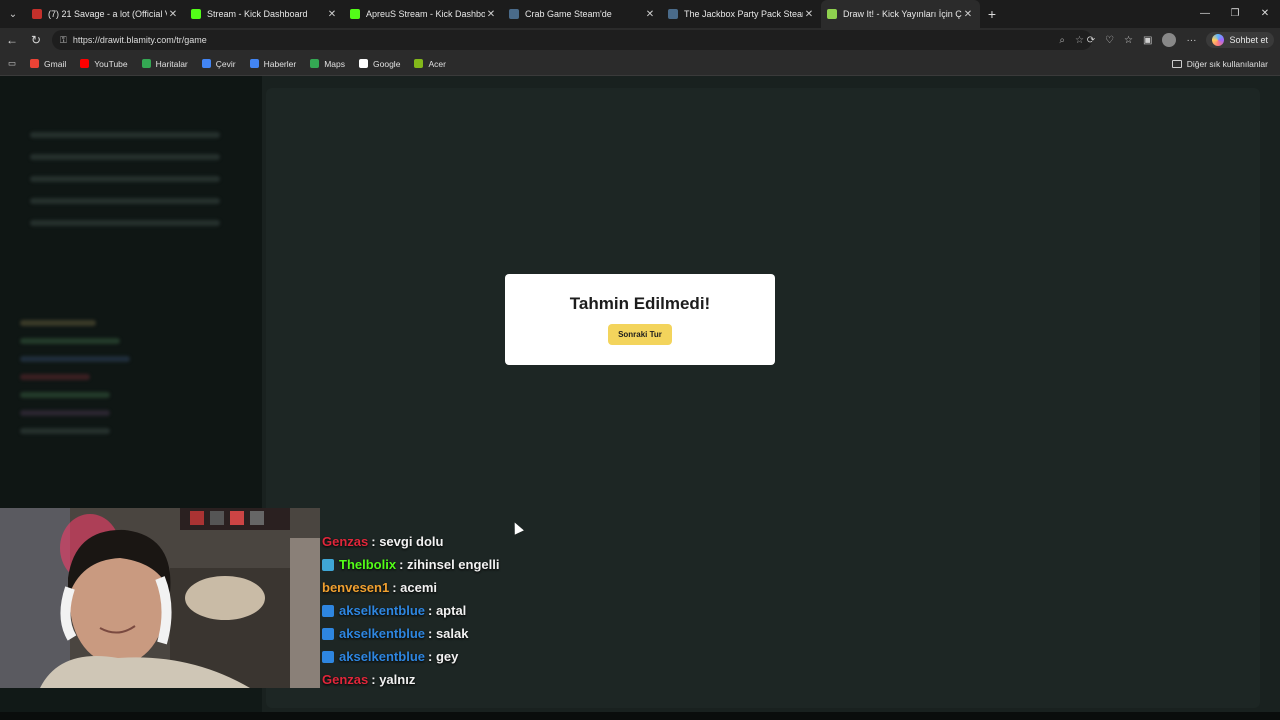 The width and height of the screenshot is (1280, 720). What do you see at coordinates (1265, 14) in the screenshot?
I see `close-window-icon: ✕` at bounding box center [1265, 14].